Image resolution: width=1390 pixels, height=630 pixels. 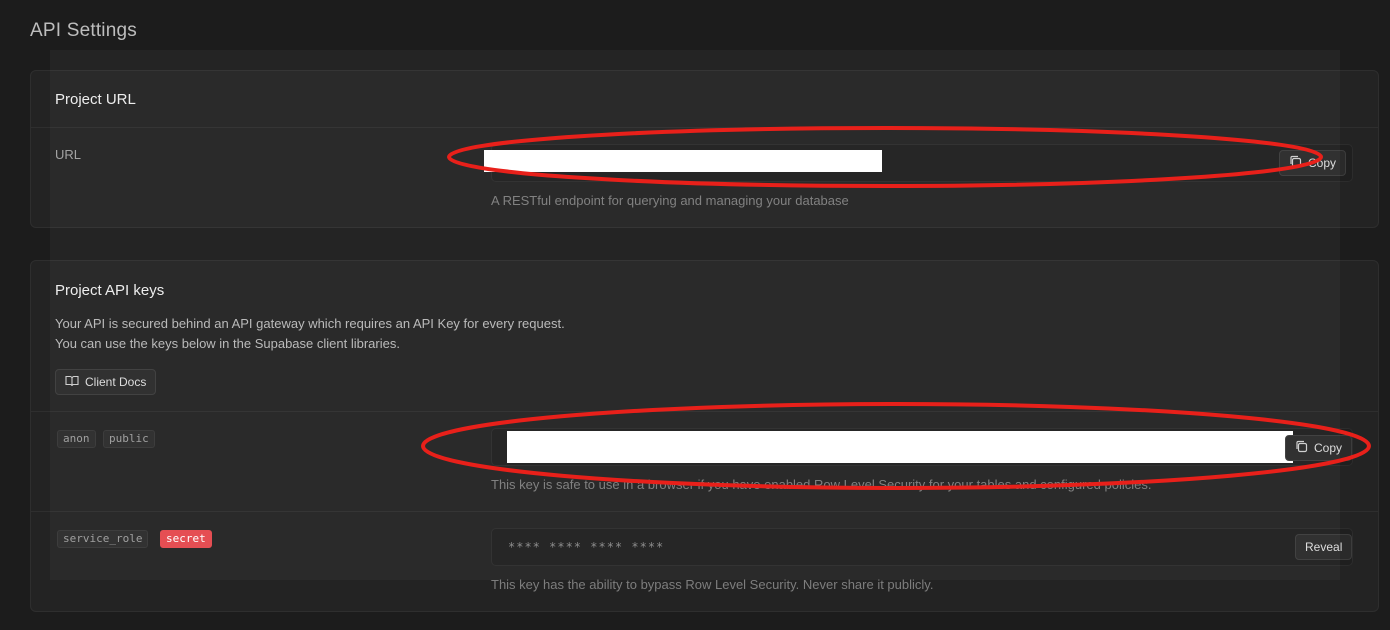 I want to click on anon-tag: anon, so click(x=76, y=439).